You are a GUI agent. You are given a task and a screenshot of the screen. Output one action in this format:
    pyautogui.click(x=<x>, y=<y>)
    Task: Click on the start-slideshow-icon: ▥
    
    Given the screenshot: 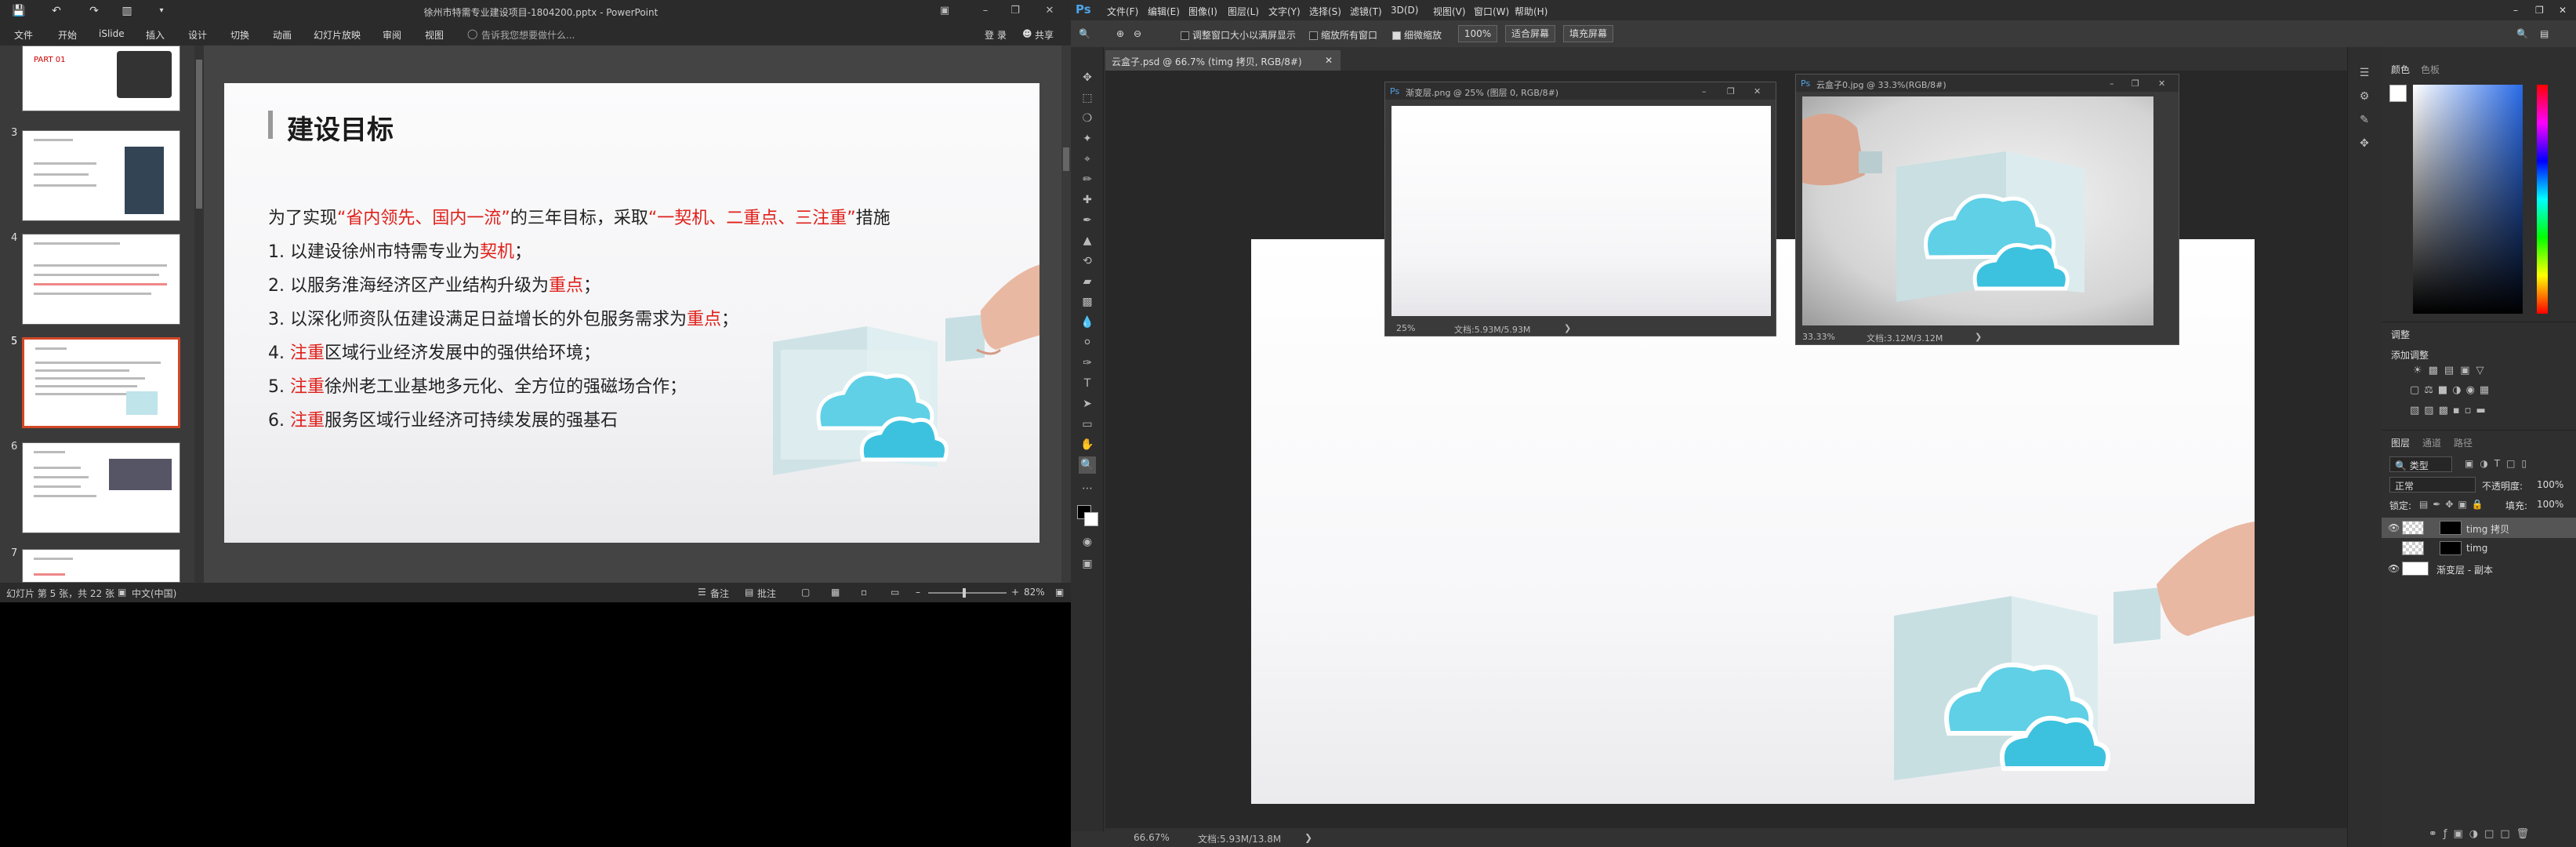 What is the action you would take?
    pyautogui.click(x=127, y=11)
    